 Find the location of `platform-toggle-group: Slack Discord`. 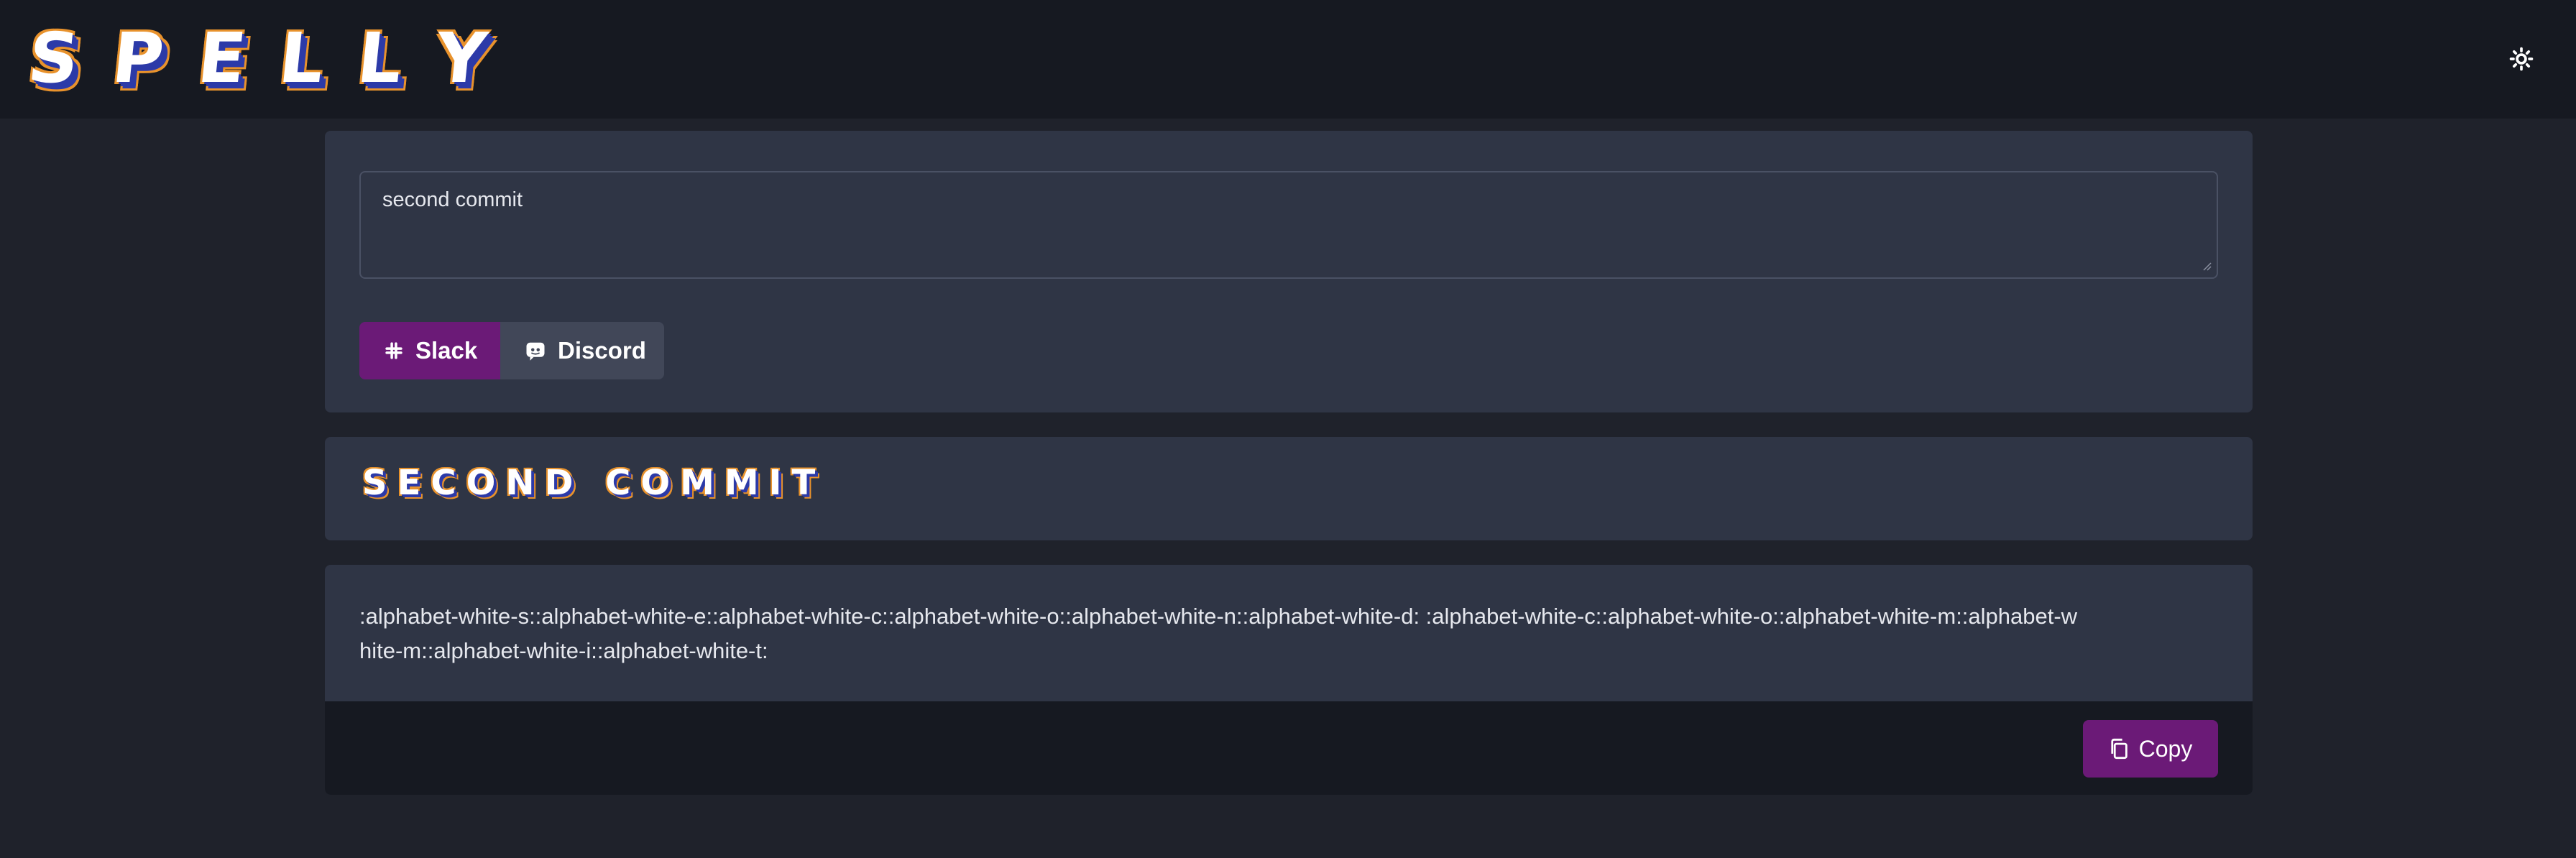

platform-toggle-group: Slack Discord is located at coordinates (511, 350).